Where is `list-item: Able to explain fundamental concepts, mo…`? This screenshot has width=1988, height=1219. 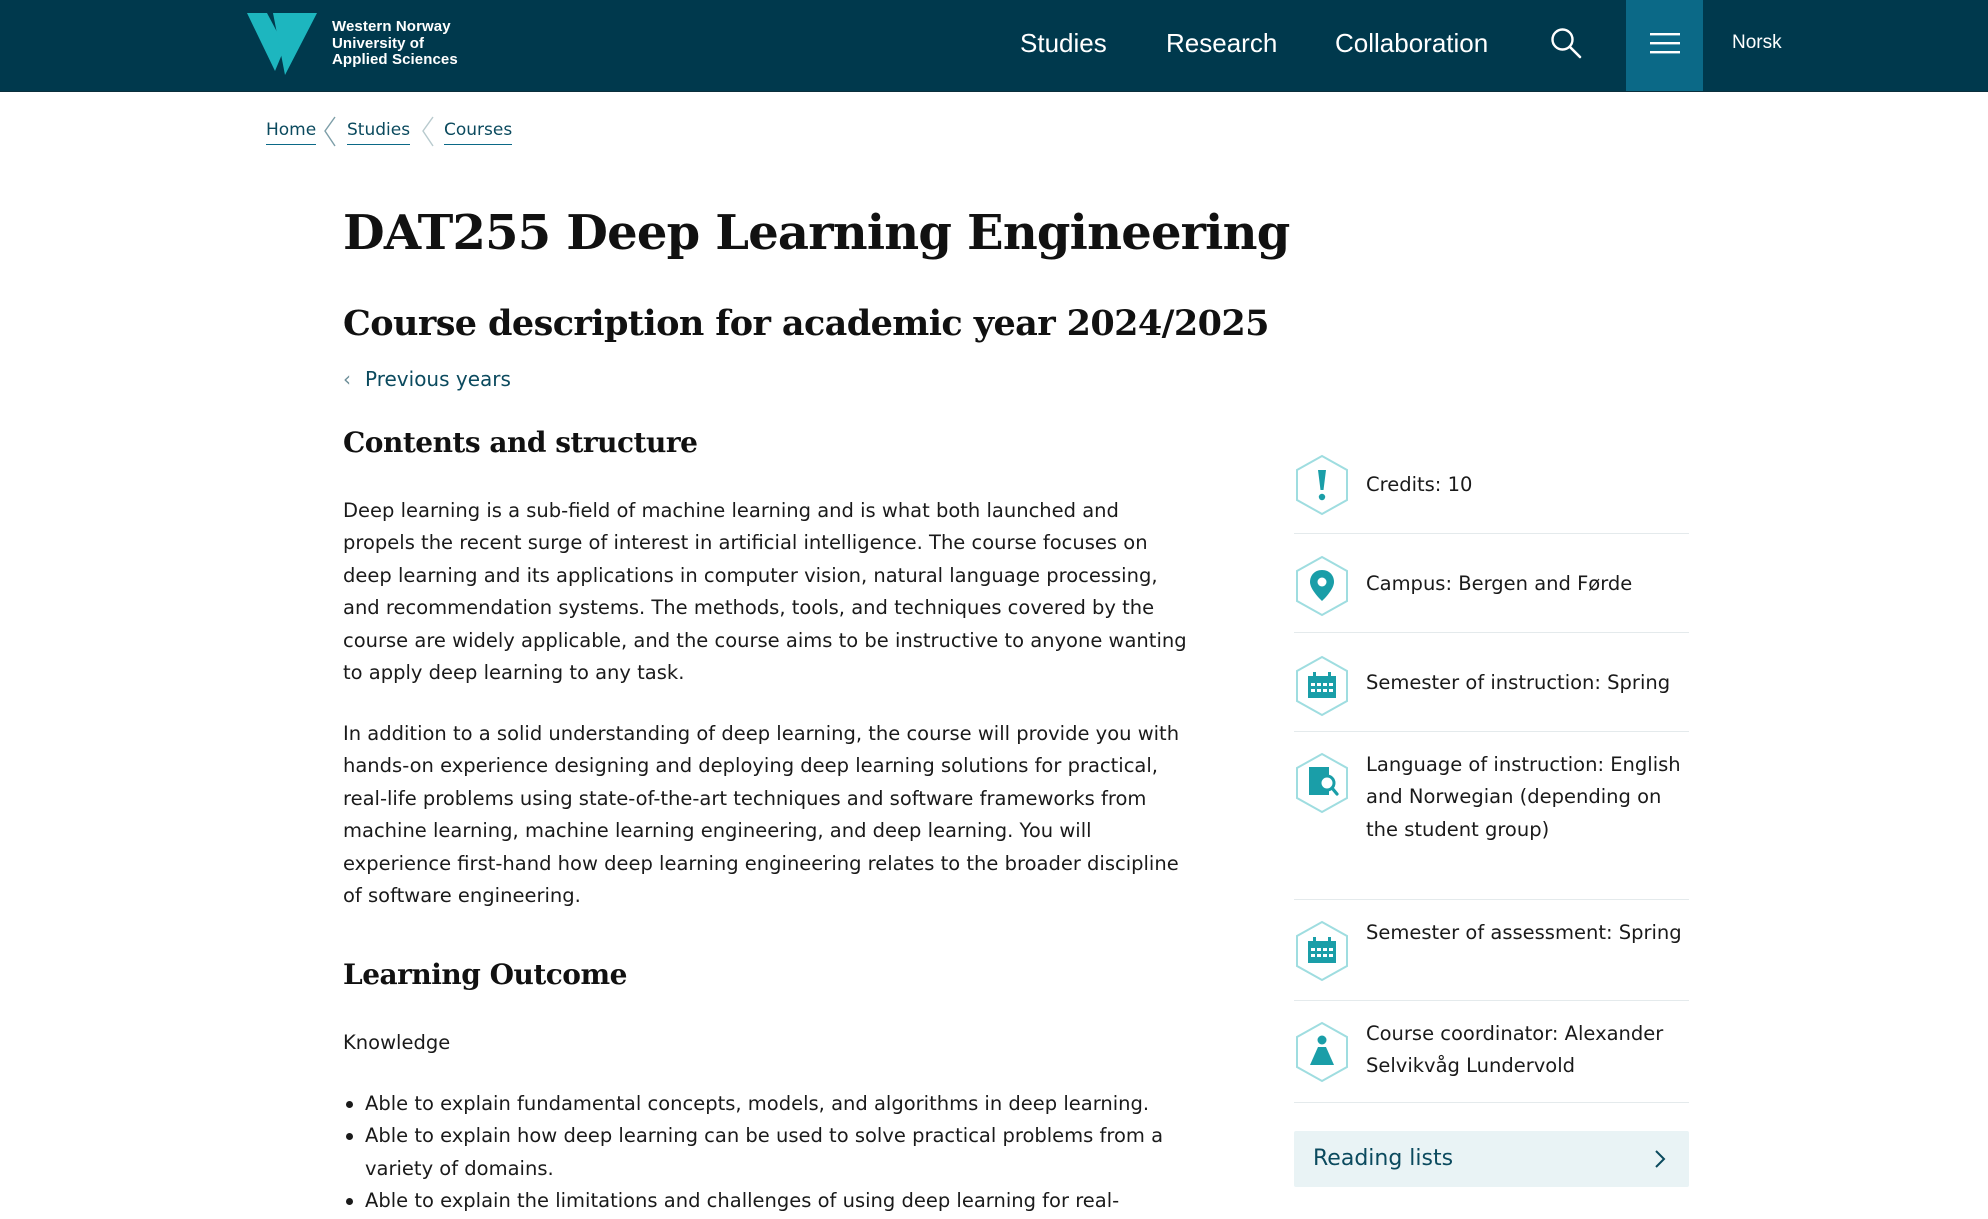
list-item: Able to explain fundamental concepts, mo… is located at coordinates (768, 1104).